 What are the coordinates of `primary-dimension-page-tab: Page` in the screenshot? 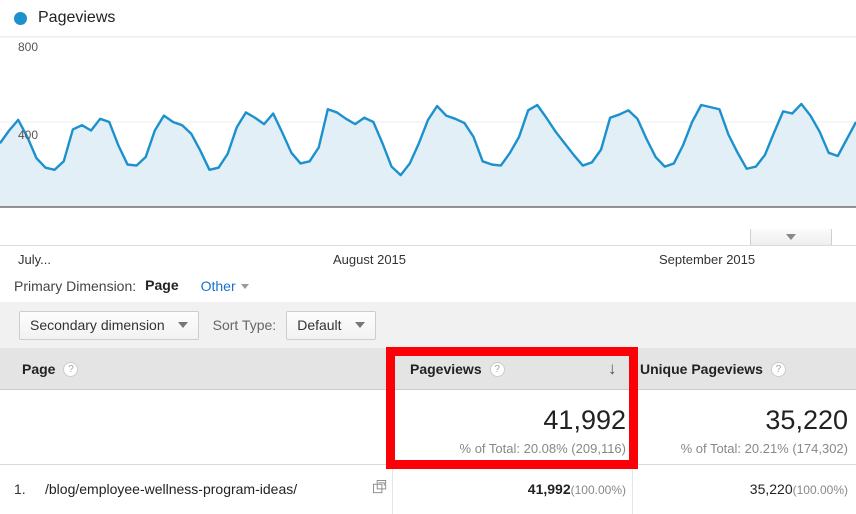 It's located at (161, 286).